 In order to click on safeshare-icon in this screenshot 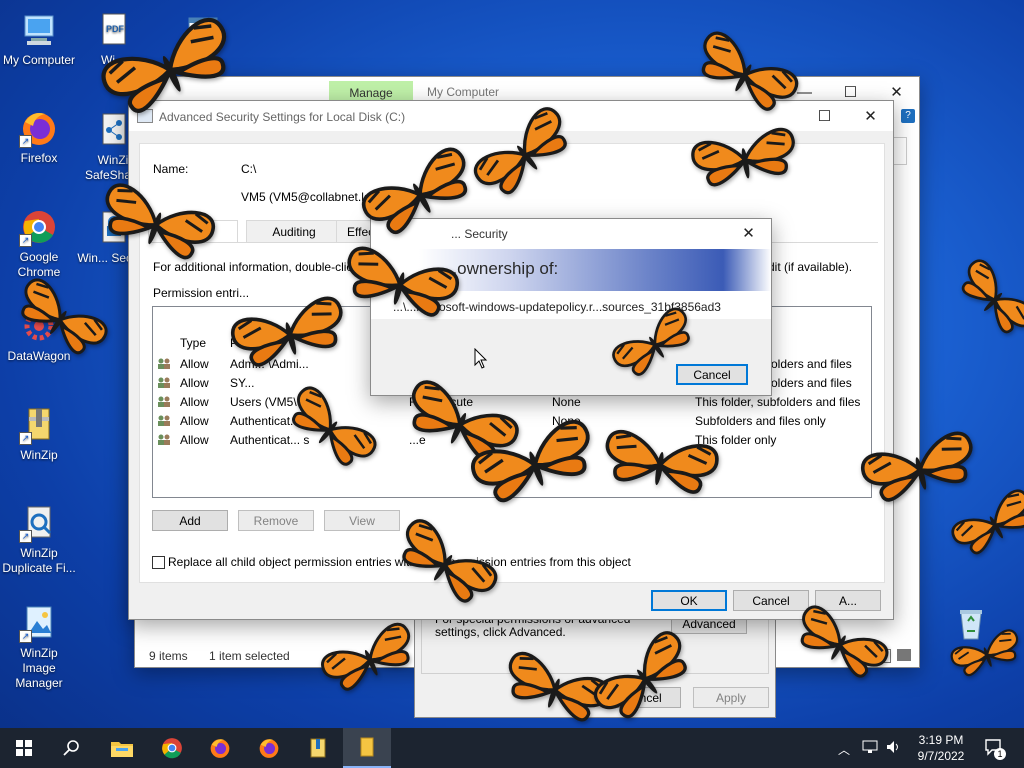, I will do `click(113, 130)`.